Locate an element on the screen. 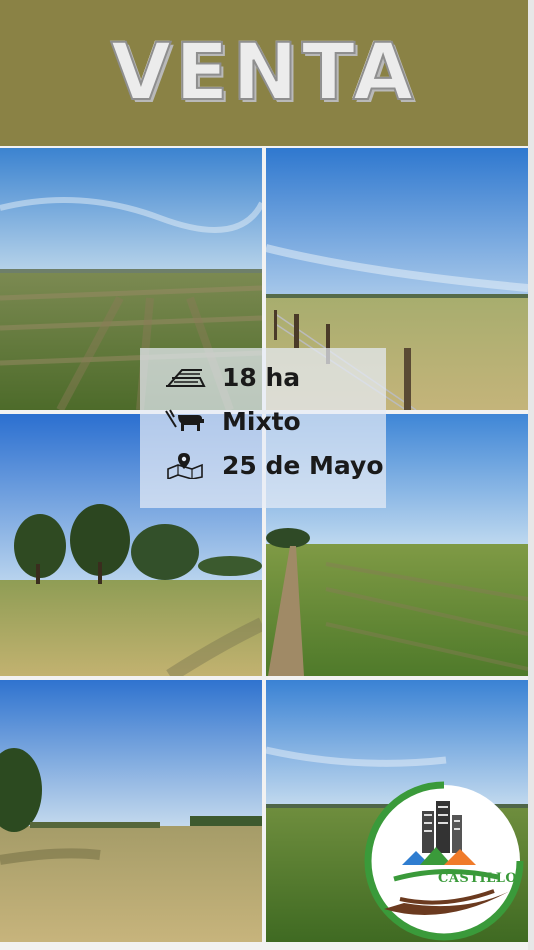 The height and width of the screenshot is (950, 534). castillo-logo: CASTILLO is located at coordinates (444, 861).